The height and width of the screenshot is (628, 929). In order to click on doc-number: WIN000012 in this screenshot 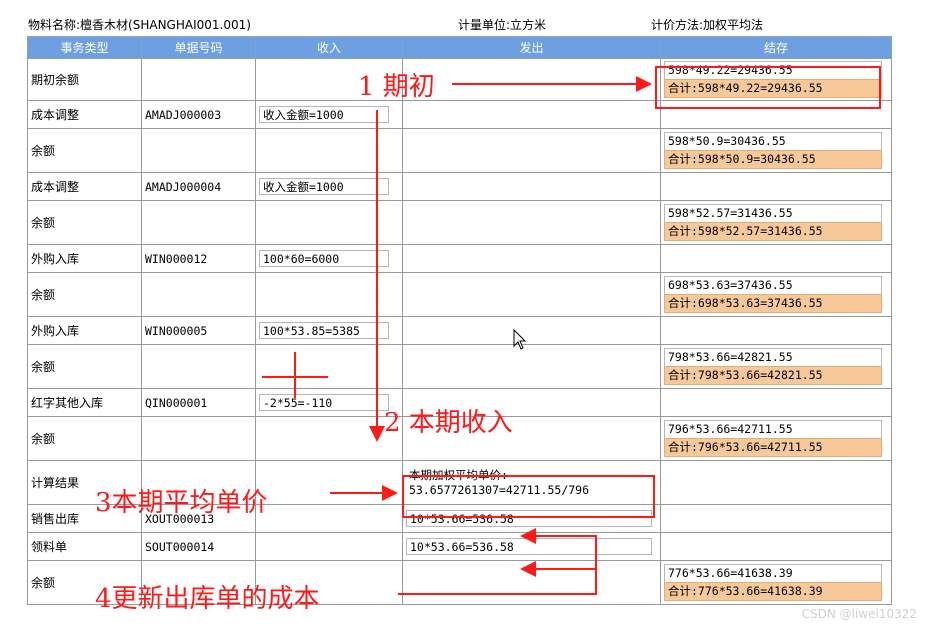, I will do `click(176, 258)`.